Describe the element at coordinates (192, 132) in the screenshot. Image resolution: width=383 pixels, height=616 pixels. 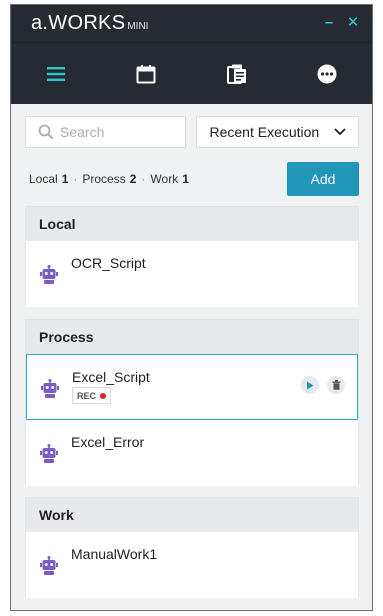
I see `search-row: Recent Execution` at that location.